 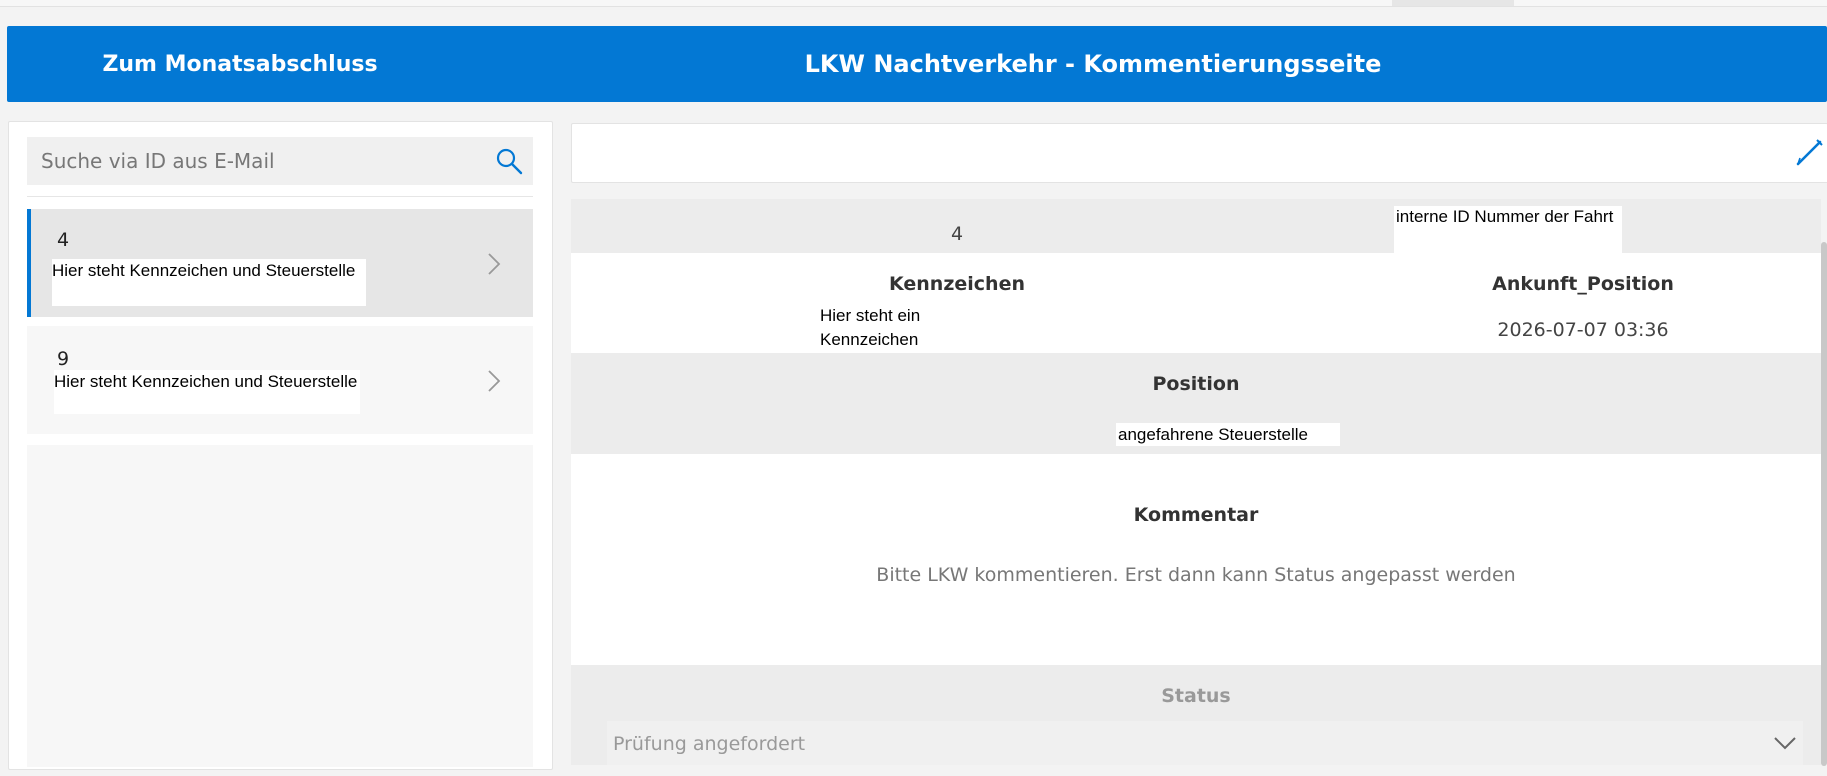 I want to click on list-item-id: 9, so click(x=63, y=359).